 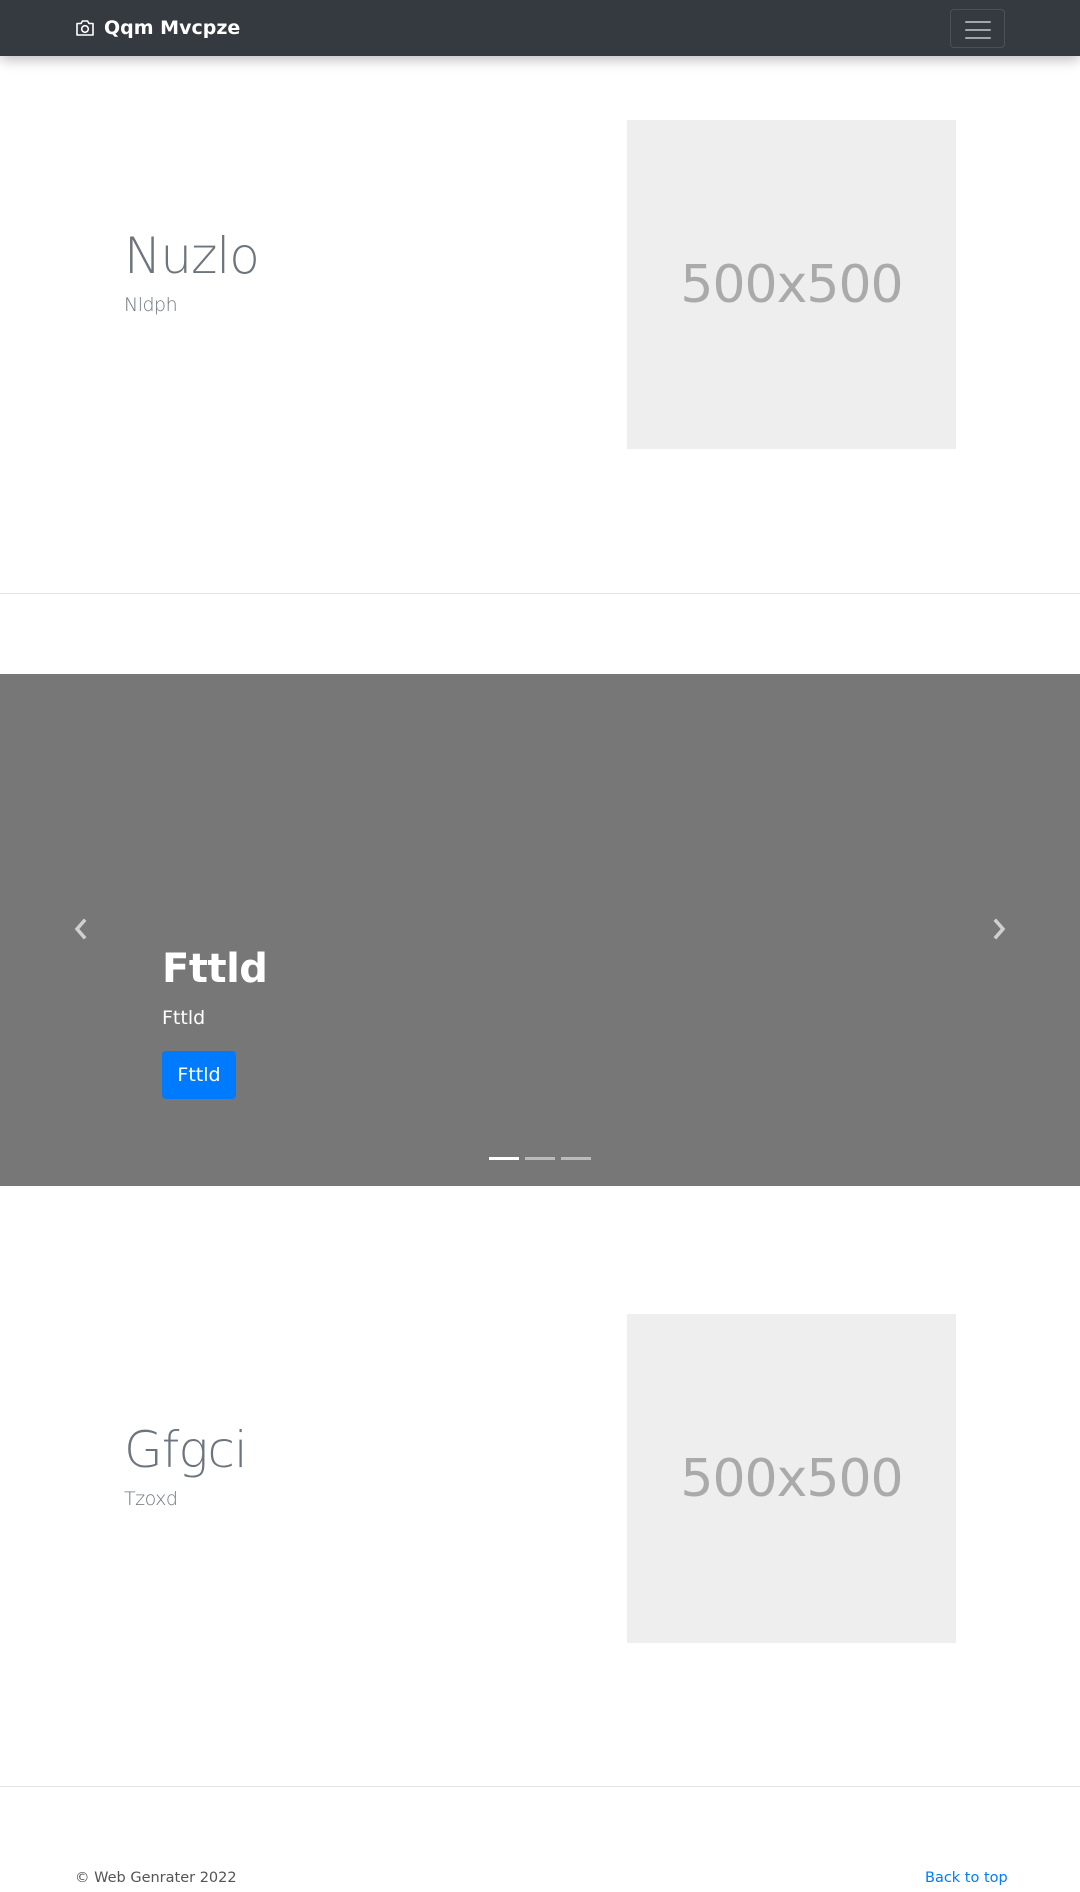 I want to click on chevron-right-icon, so click(x=999, y=929).